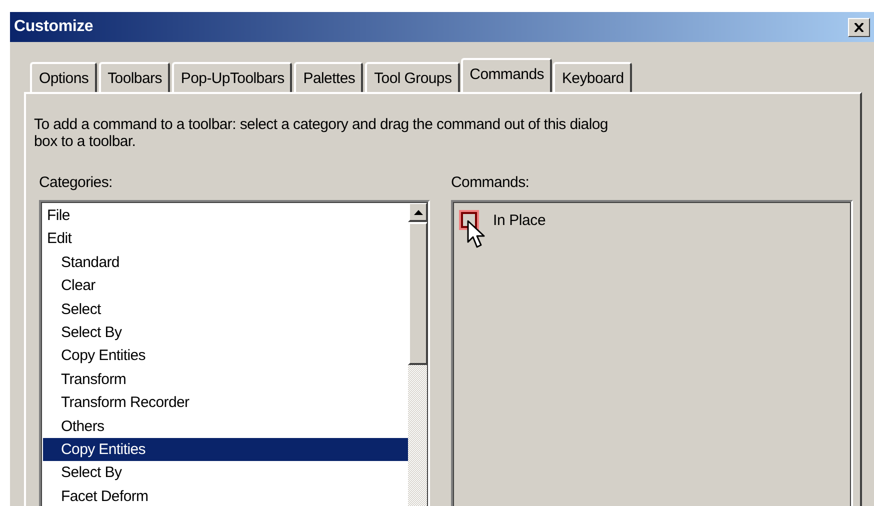 This screenshot has height=506, width=874. I want to click on scrollbar, so click(418, 354).